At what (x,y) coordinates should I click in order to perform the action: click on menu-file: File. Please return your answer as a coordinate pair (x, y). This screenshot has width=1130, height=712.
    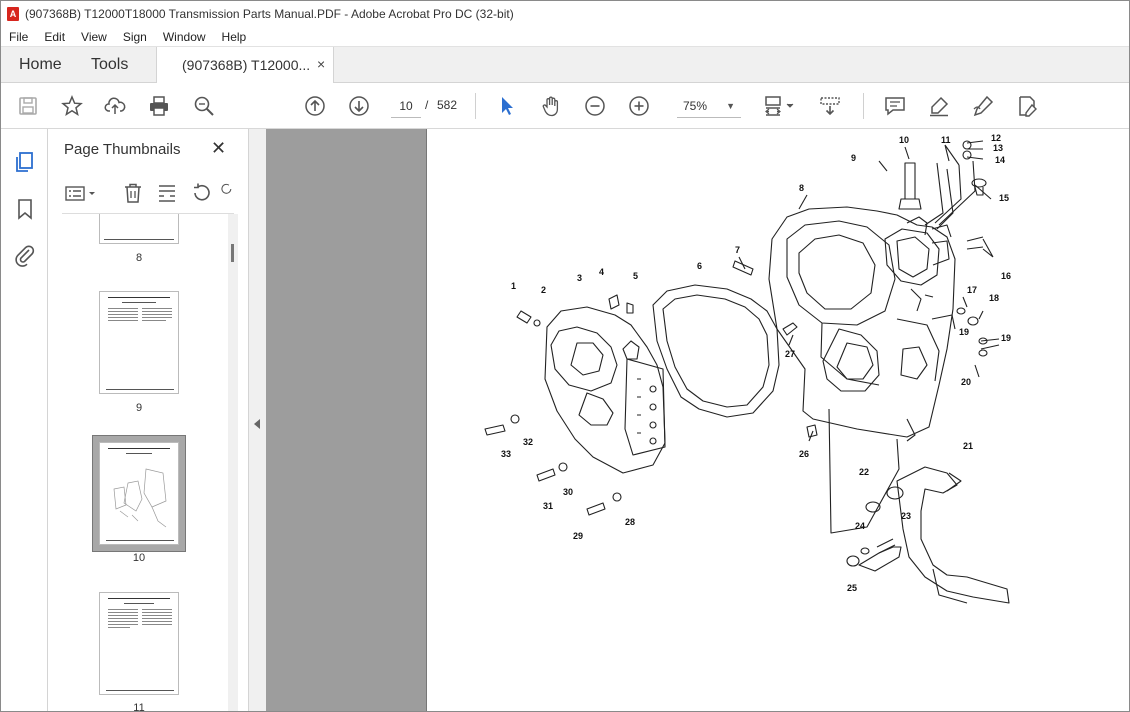
    Looking at the image, I should click on (18, 37).